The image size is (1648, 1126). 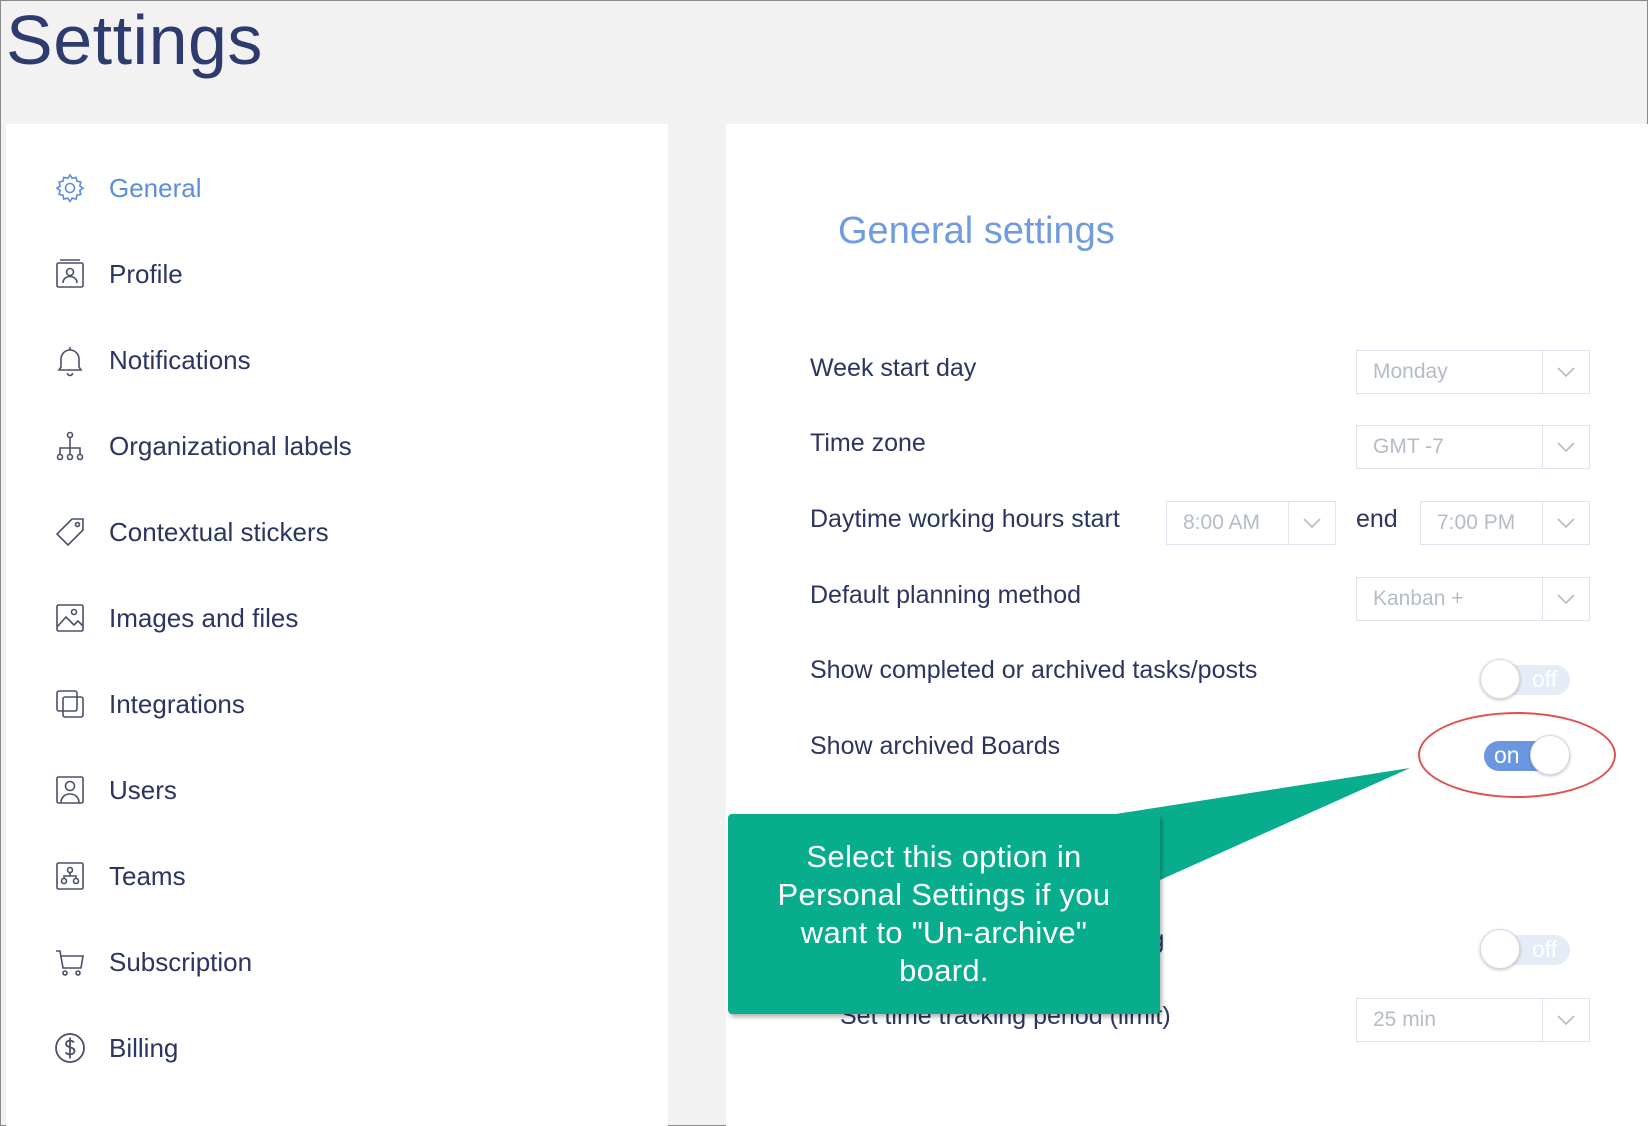 I want to click on image-icon, so click(x=70, y=618).